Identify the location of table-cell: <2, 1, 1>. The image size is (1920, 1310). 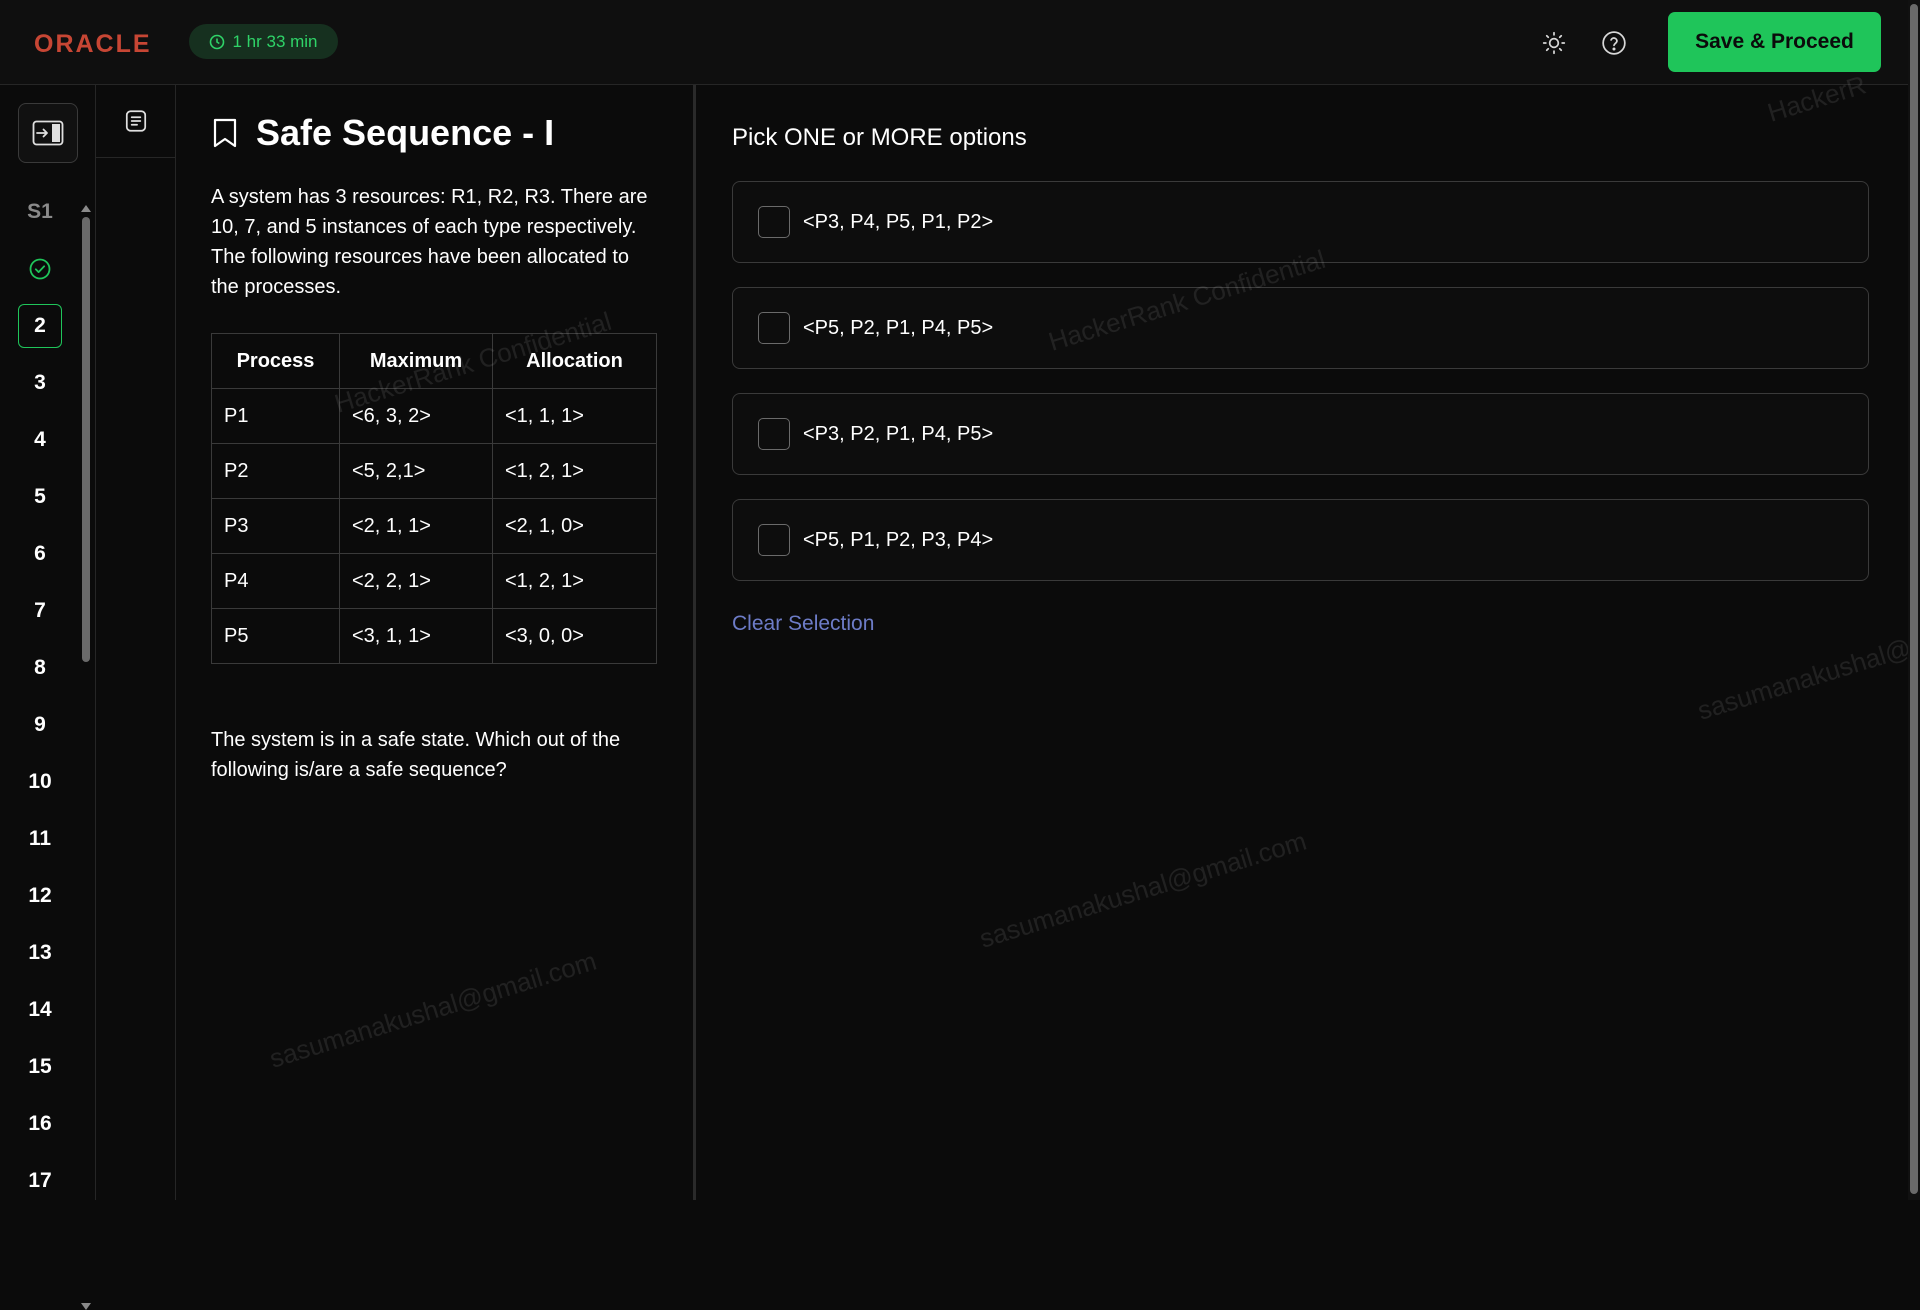
(416, 526).